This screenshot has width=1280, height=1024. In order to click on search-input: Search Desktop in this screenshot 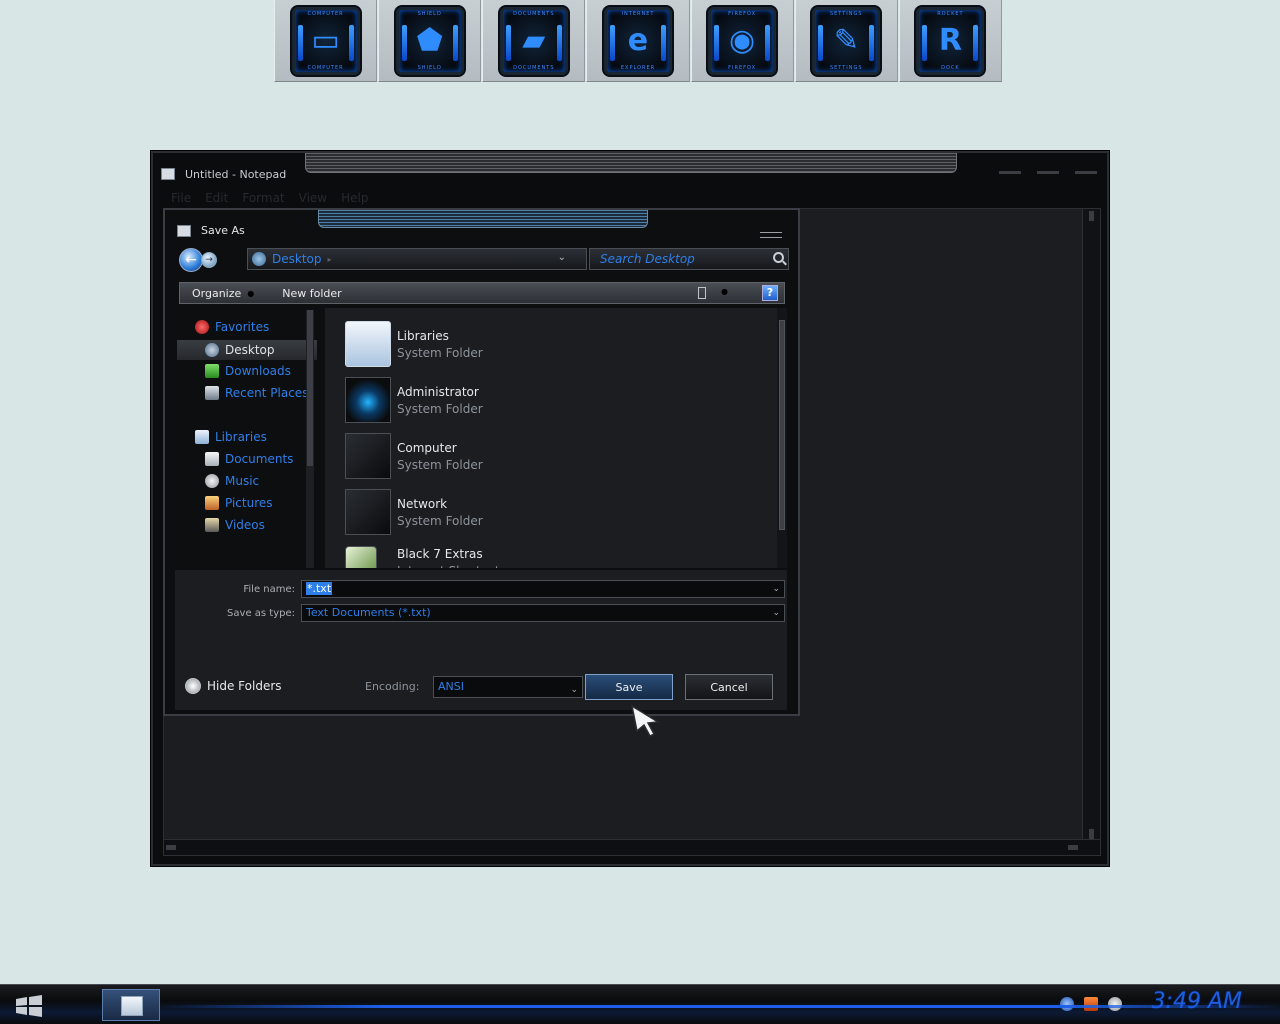, I will do `click(689, 259)`.